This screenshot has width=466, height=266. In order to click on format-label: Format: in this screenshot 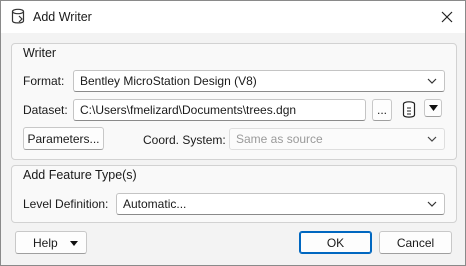, I will do `click(44, 81)`.